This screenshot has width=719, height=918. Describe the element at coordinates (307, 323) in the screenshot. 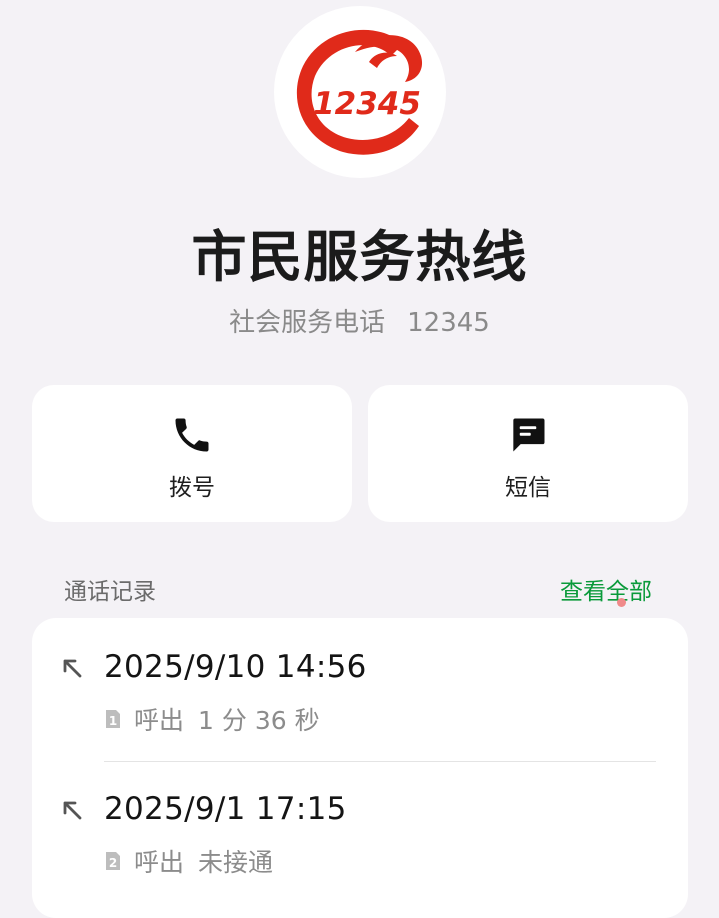

I see `contact-category: 社会服务电话` at that location.